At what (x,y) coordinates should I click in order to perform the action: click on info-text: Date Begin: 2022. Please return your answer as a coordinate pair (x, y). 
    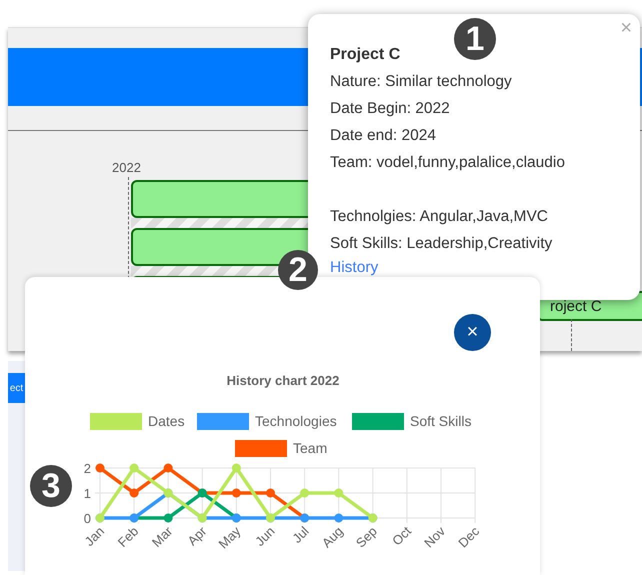
    Looking at the image, I should click on (390, 109).